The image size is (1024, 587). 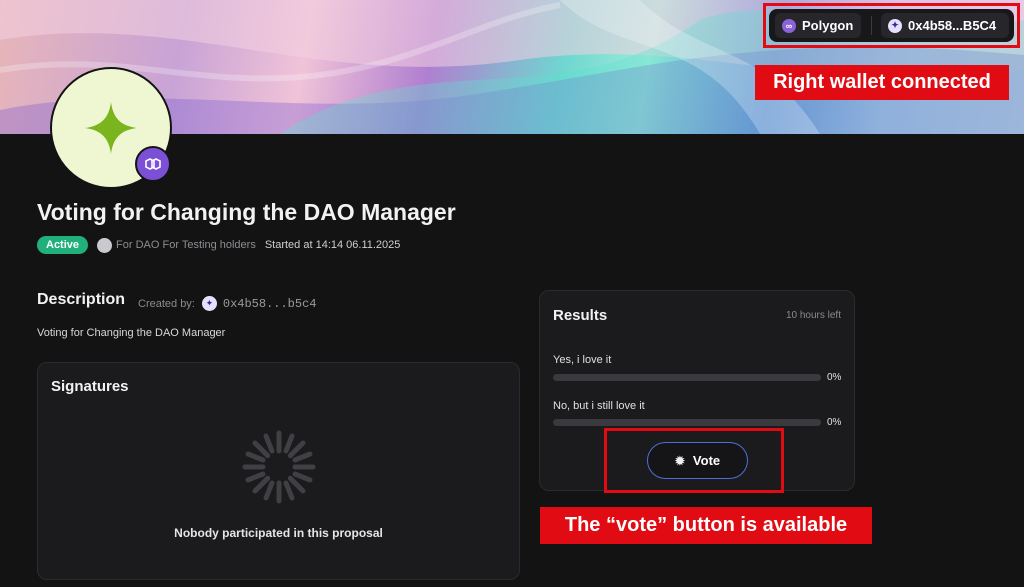 What do you see at coordinates (270, 304) in the screenshot?
I see `creator-address: 0x4b58...b5c4` at bounding box center [270, 304].